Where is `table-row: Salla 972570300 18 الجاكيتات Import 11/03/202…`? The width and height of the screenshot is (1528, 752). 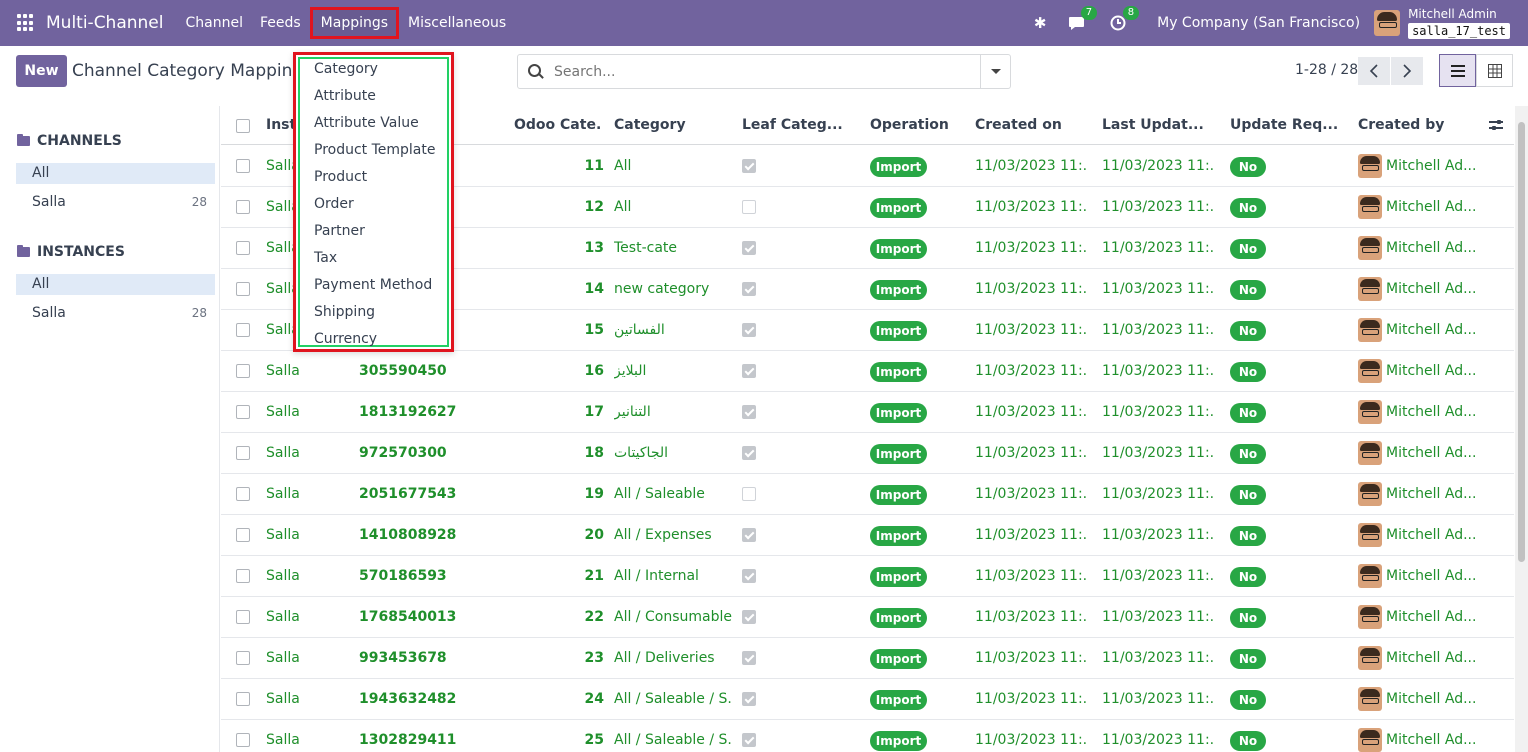
table-row: Salla 972570300 18 الجاكيتات Import 11/03/202… is located at coordinates (867, 453).